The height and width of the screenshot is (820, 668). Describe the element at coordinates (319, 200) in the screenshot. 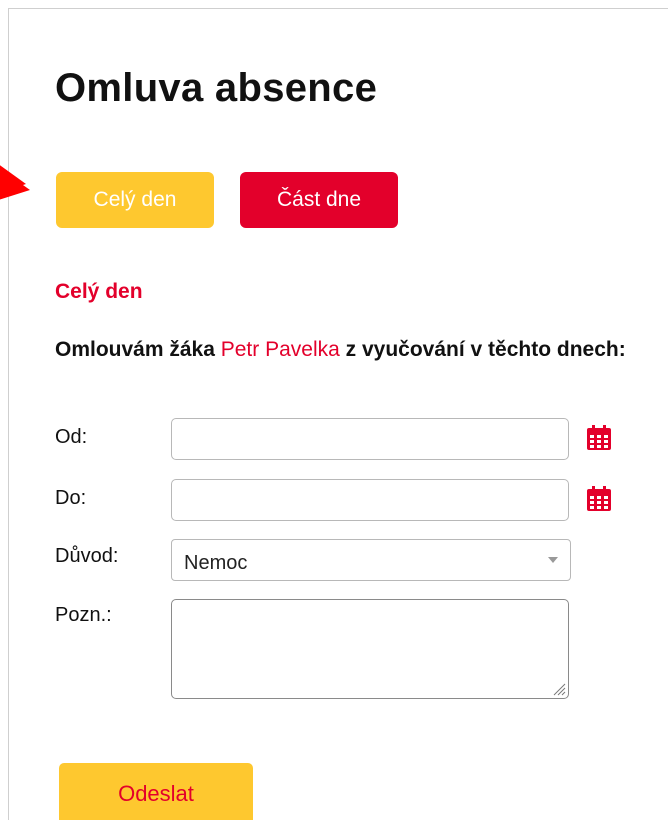

I see `part-day-button: Část dne` at that location.